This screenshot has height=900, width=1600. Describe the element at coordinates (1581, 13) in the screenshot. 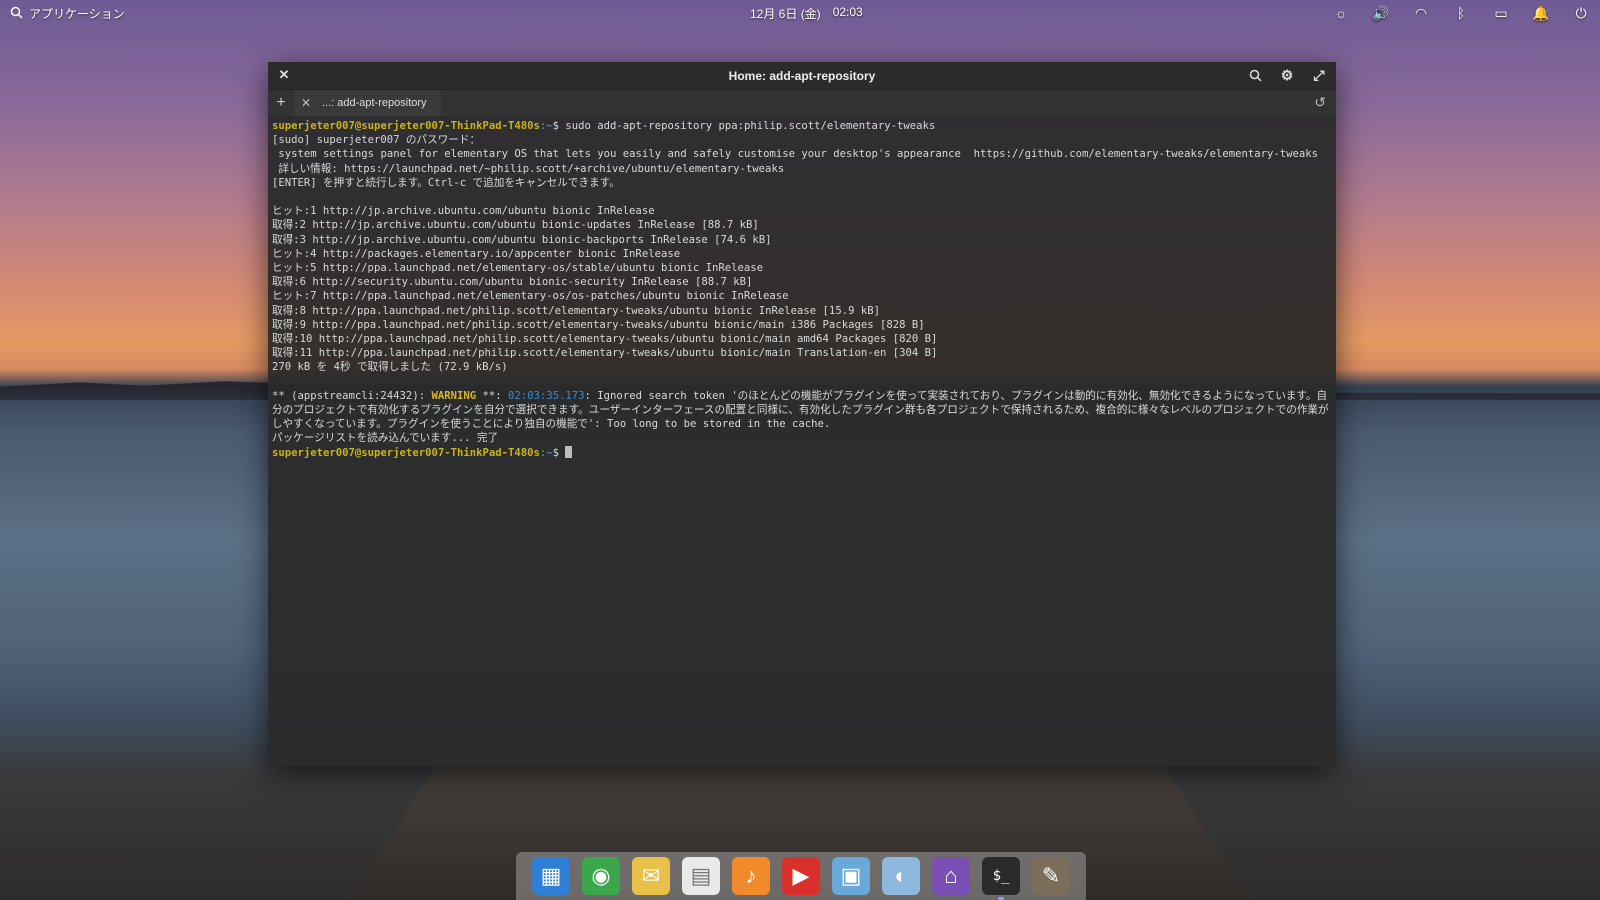

I see `power-icon: ⏻` at that location.